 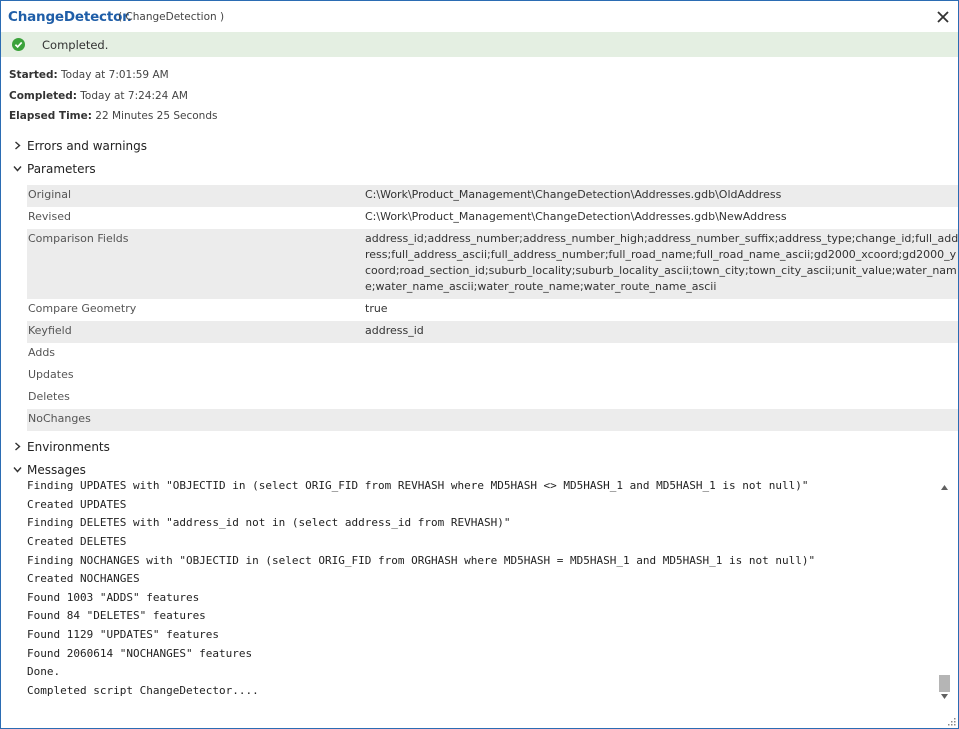 I want to click on param-name: Adds, so click(x=42, y=352).